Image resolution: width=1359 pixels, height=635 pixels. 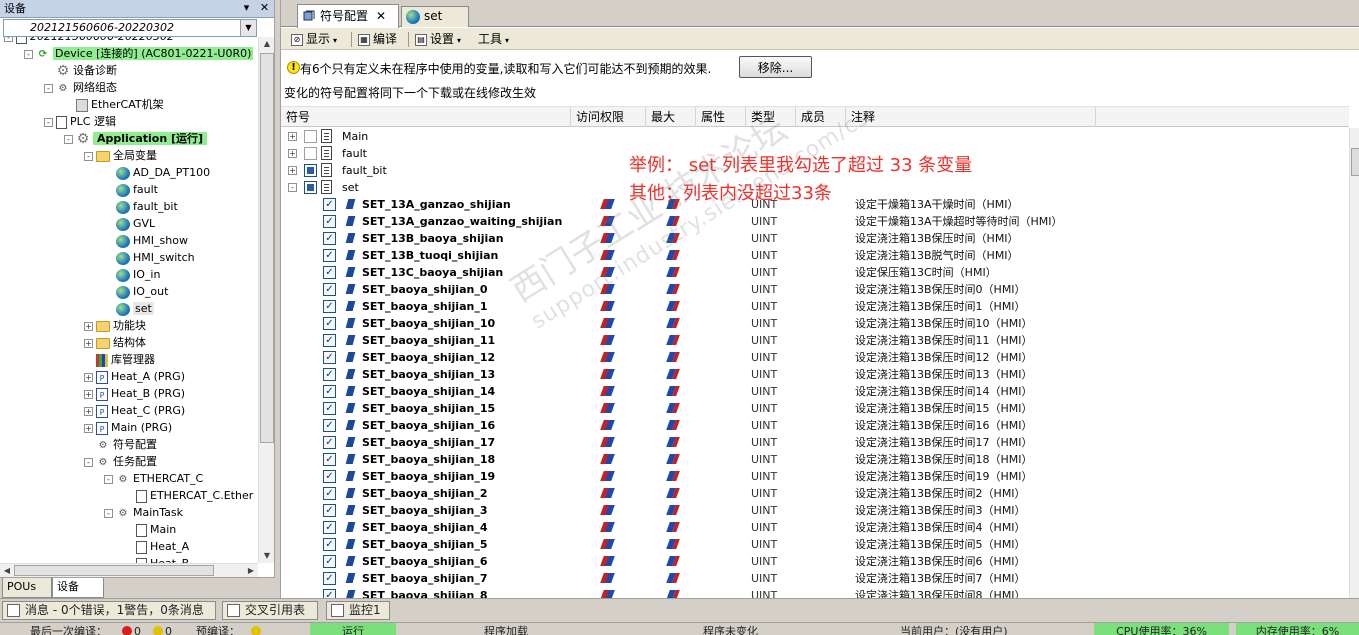 I want to click on scroll-right-icon: ▶, so click(x=251, y=571).